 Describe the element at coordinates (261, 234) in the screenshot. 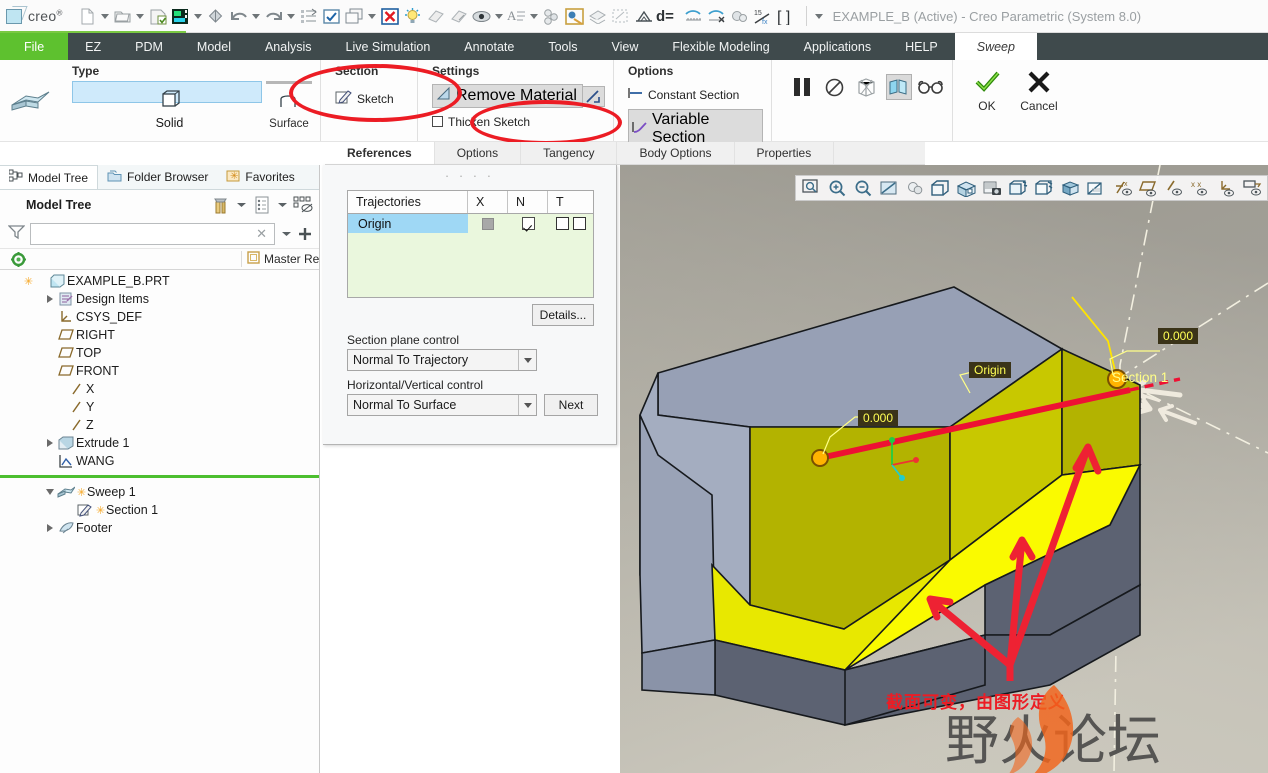

I see `clear-x-icon: ✕` at that location.